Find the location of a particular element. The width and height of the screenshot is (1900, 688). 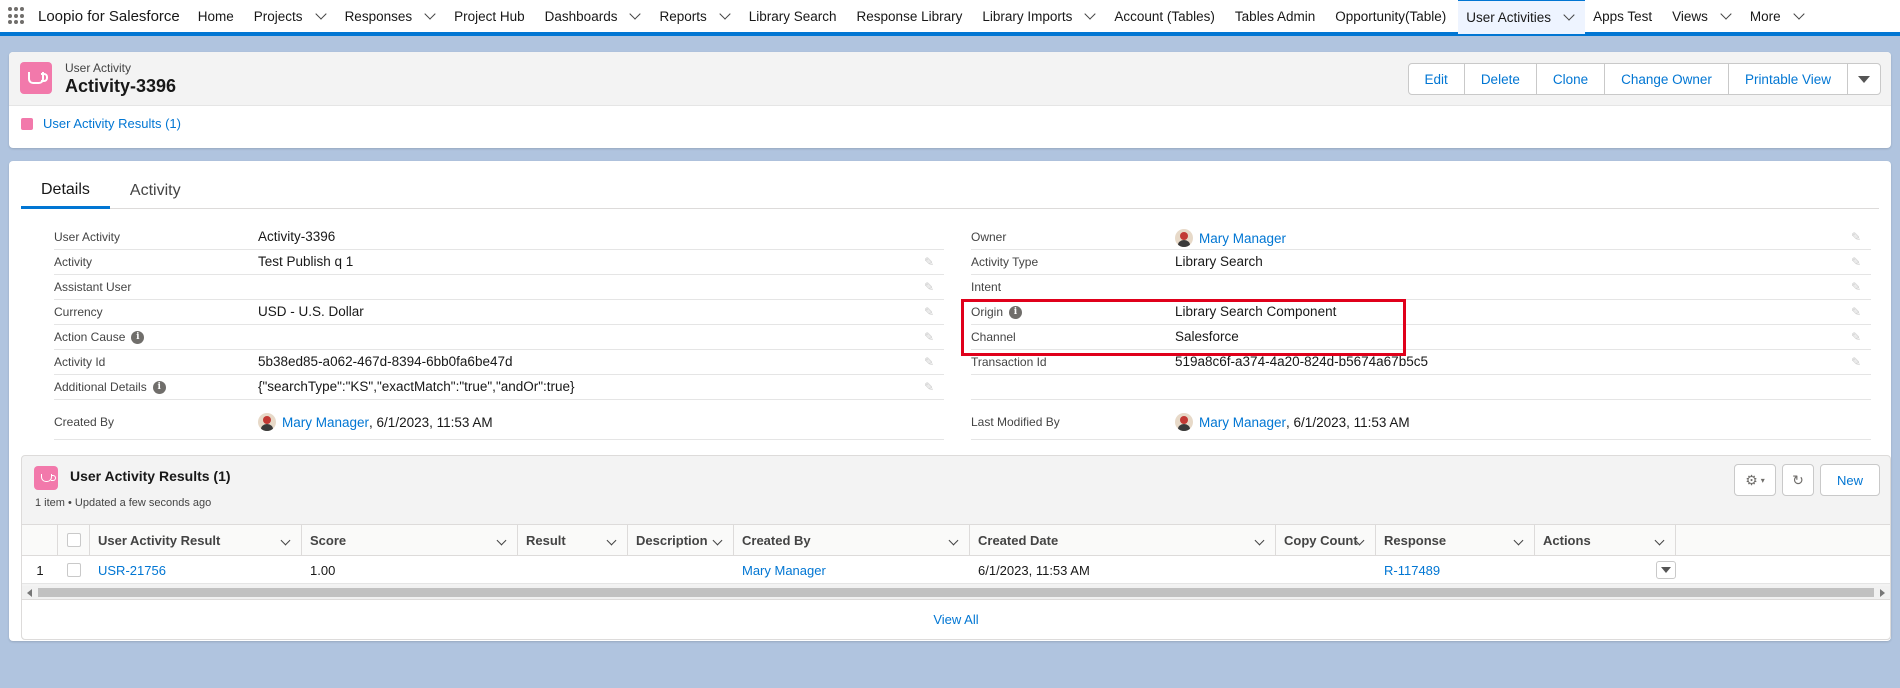

column-score: Score is located at coordinates (410, 540).